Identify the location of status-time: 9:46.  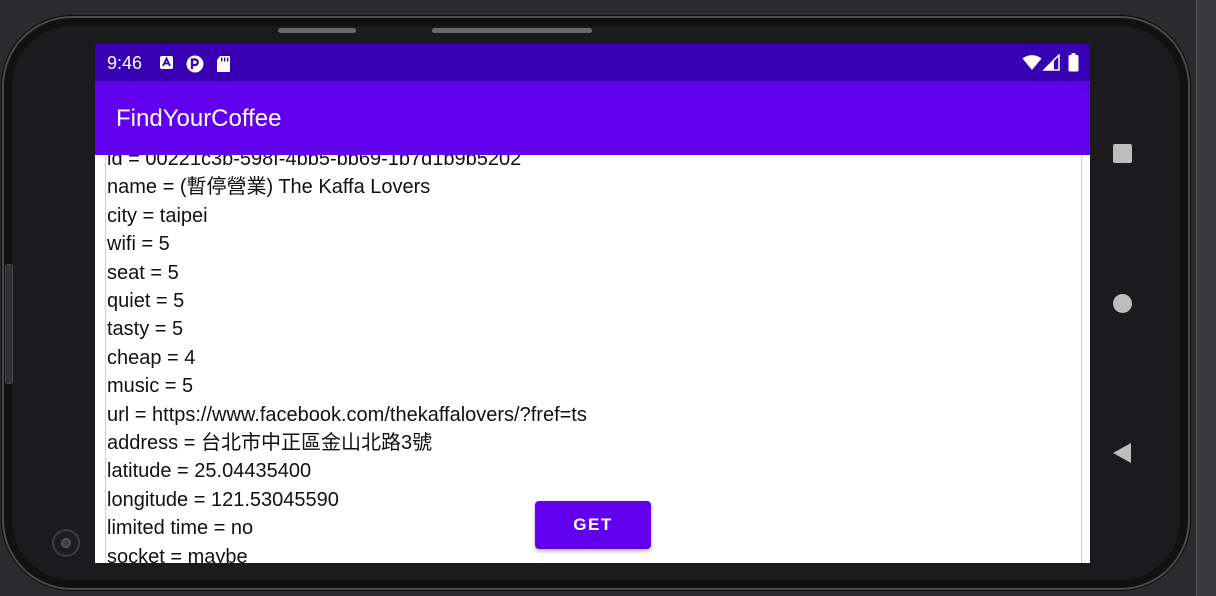
(125, 63).